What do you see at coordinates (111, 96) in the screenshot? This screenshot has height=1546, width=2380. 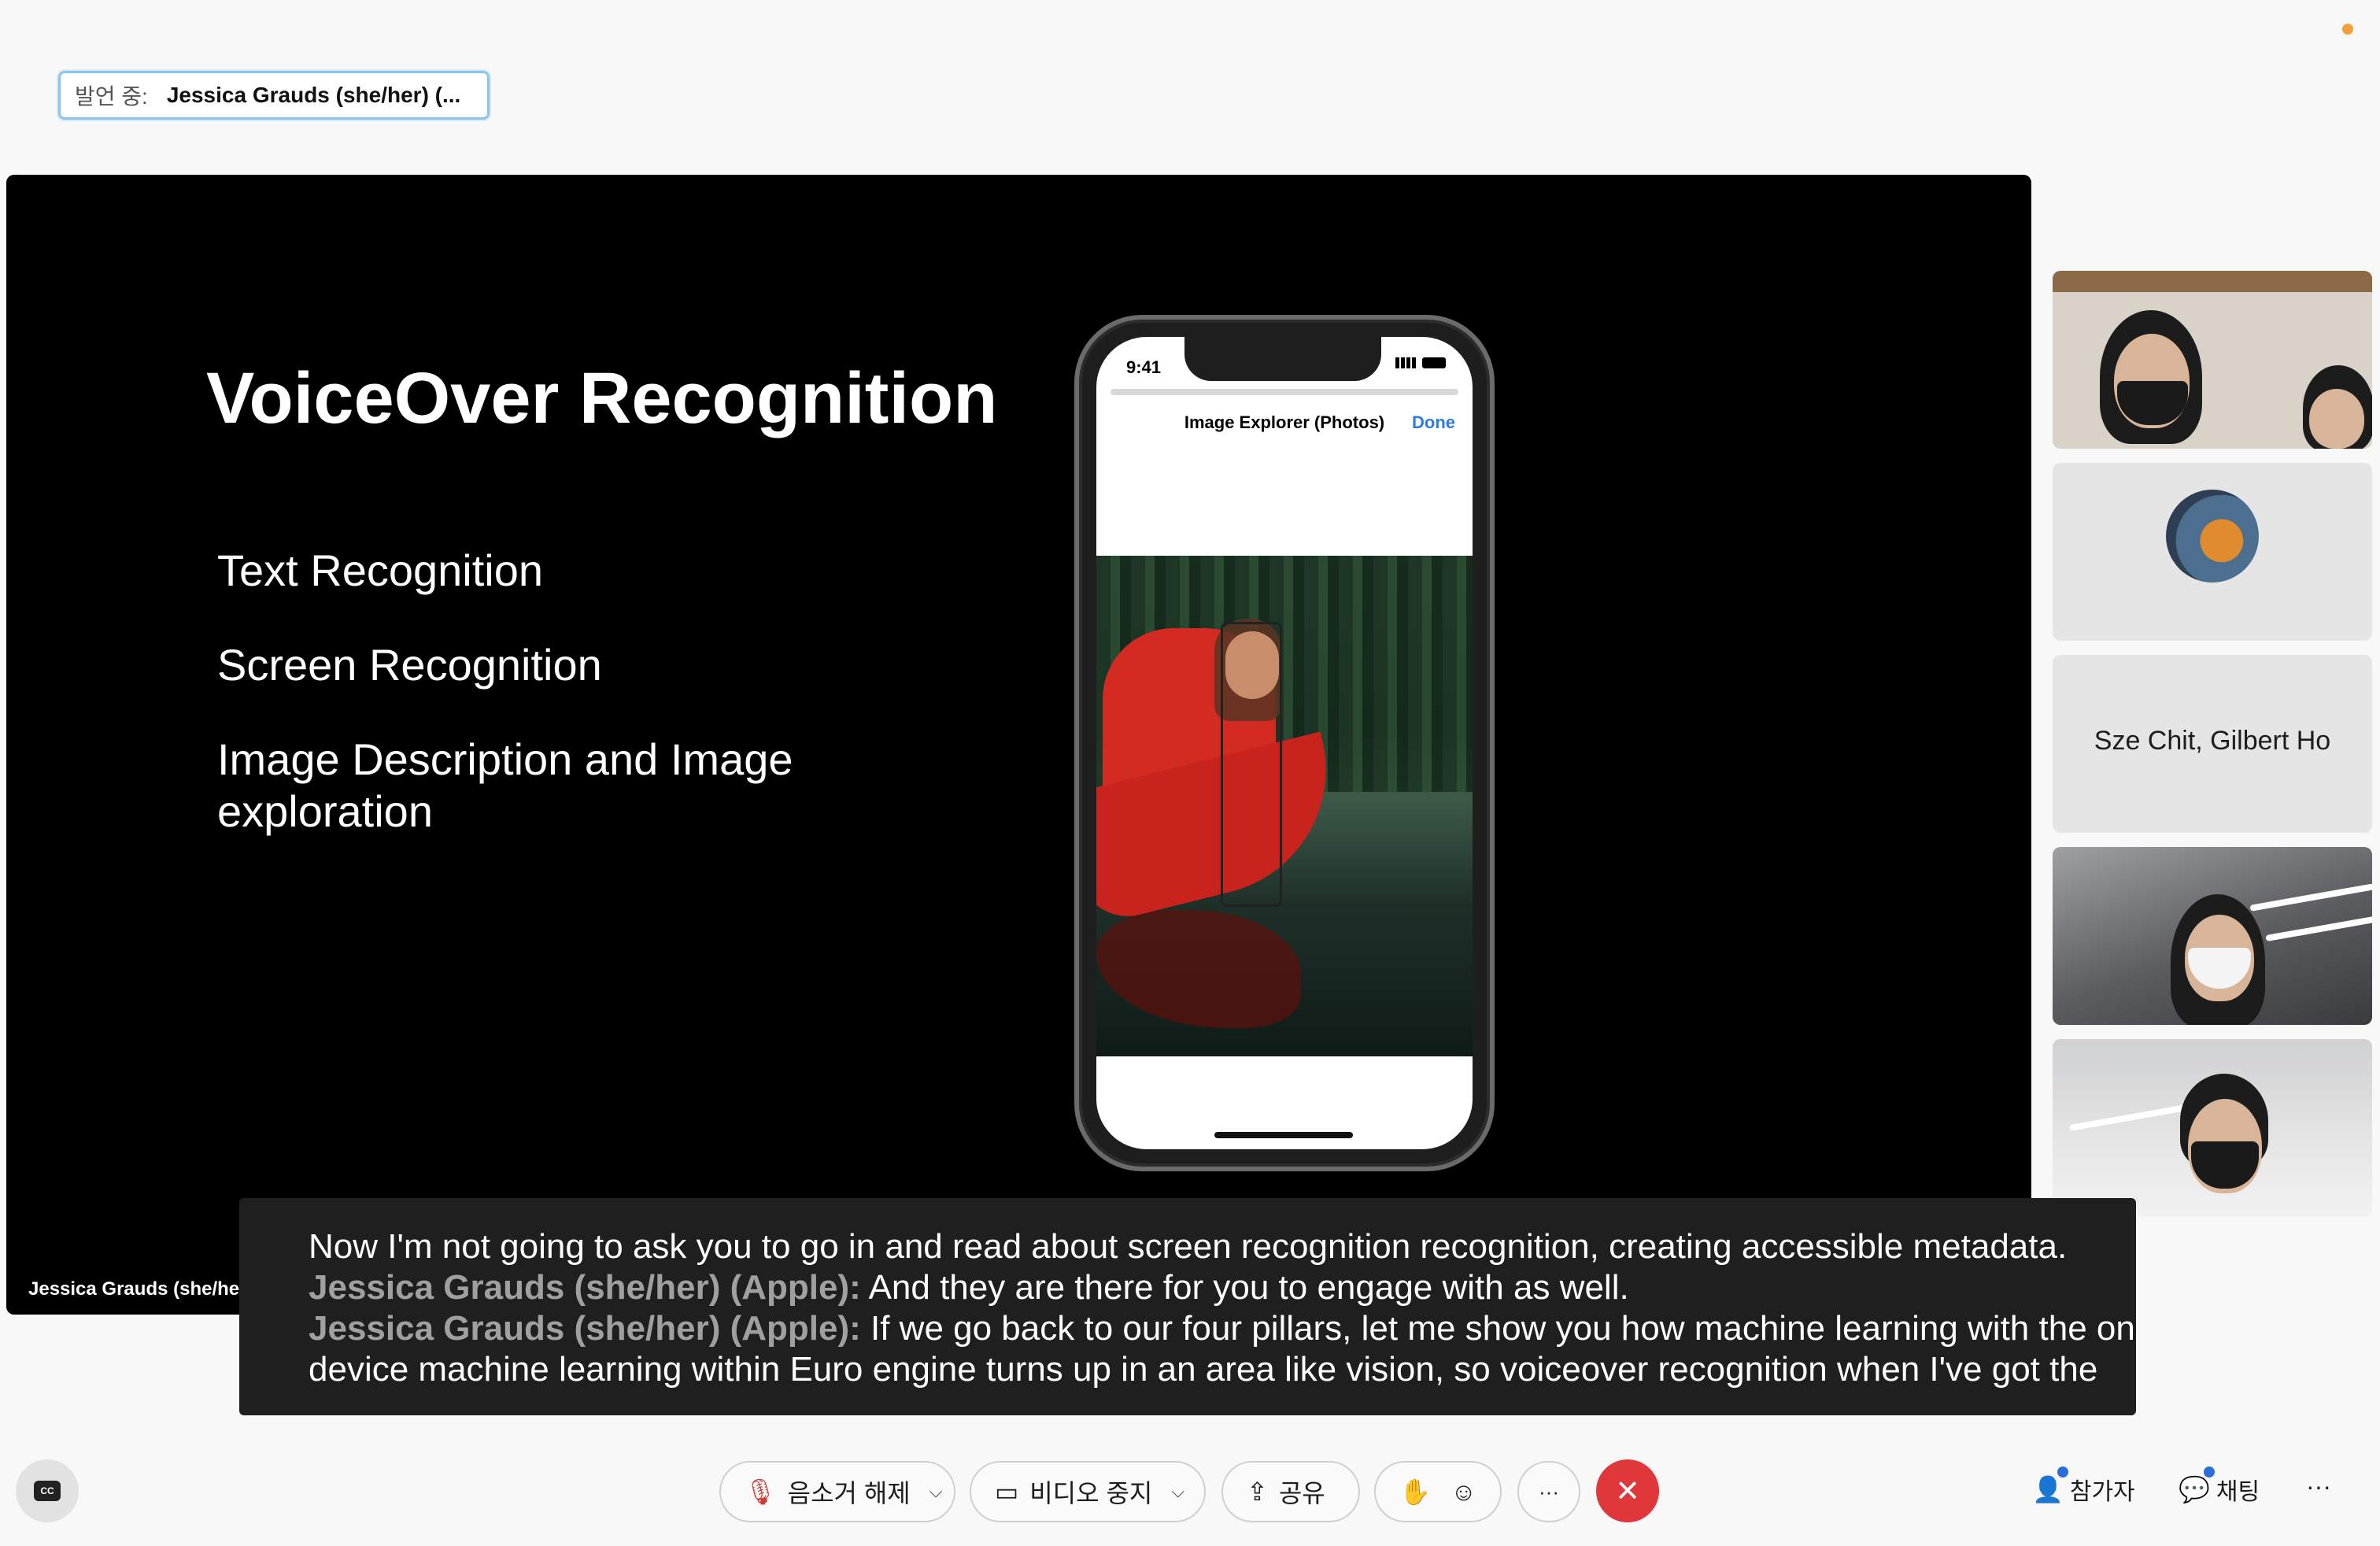 I see `speaking-label: 발언 중:` at bounding box center [111, 96].